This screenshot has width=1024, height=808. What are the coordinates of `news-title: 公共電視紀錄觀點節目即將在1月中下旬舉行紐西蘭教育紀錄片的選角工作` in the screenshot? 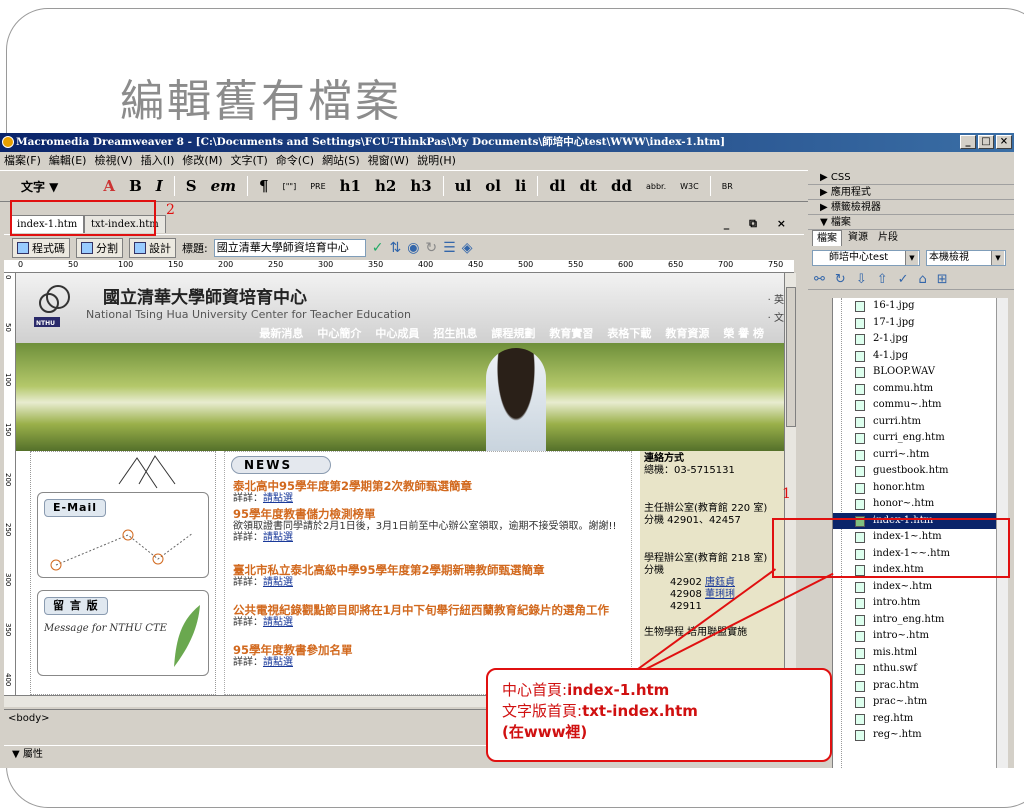 It's located at (431, 610).